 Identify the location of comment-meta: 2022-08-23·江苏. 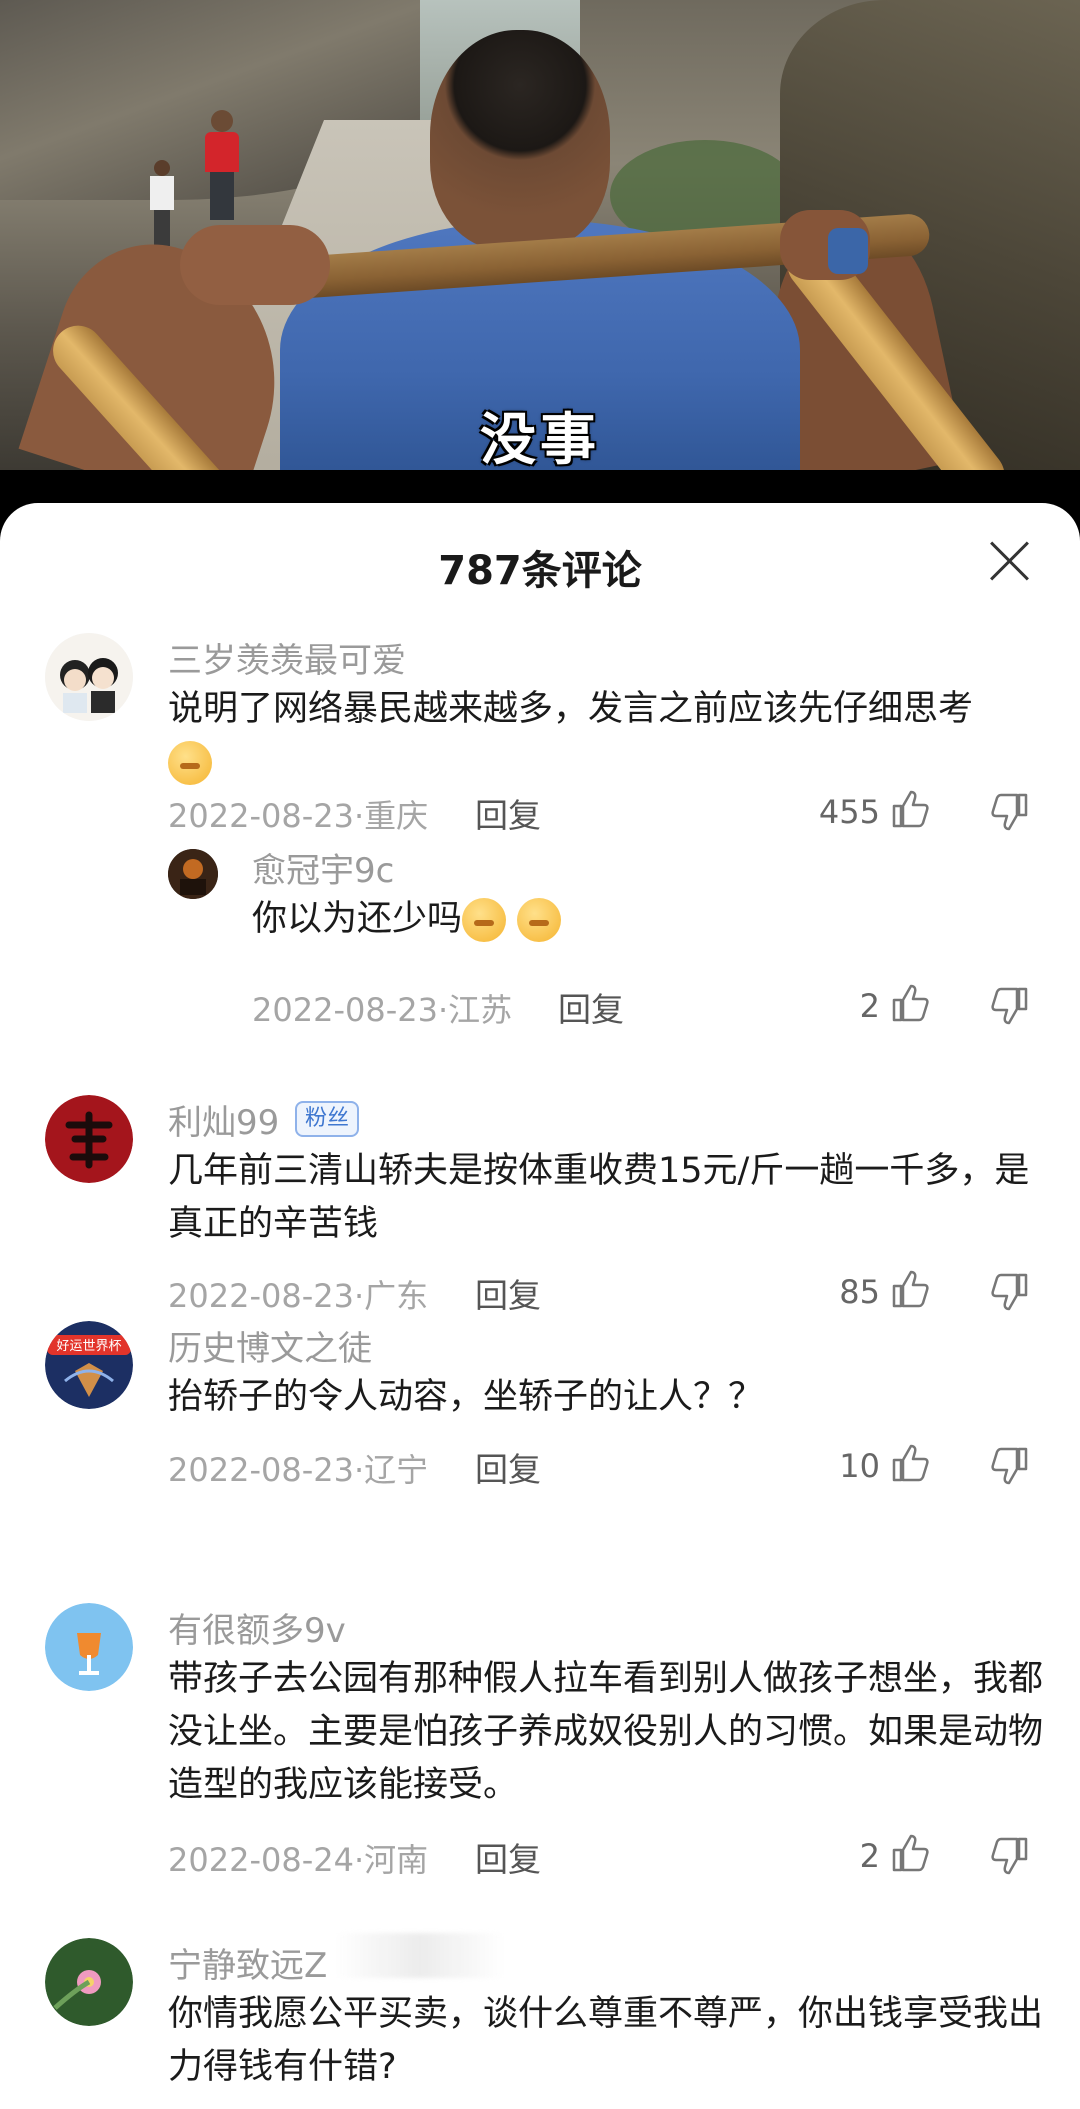
(382, 1010).